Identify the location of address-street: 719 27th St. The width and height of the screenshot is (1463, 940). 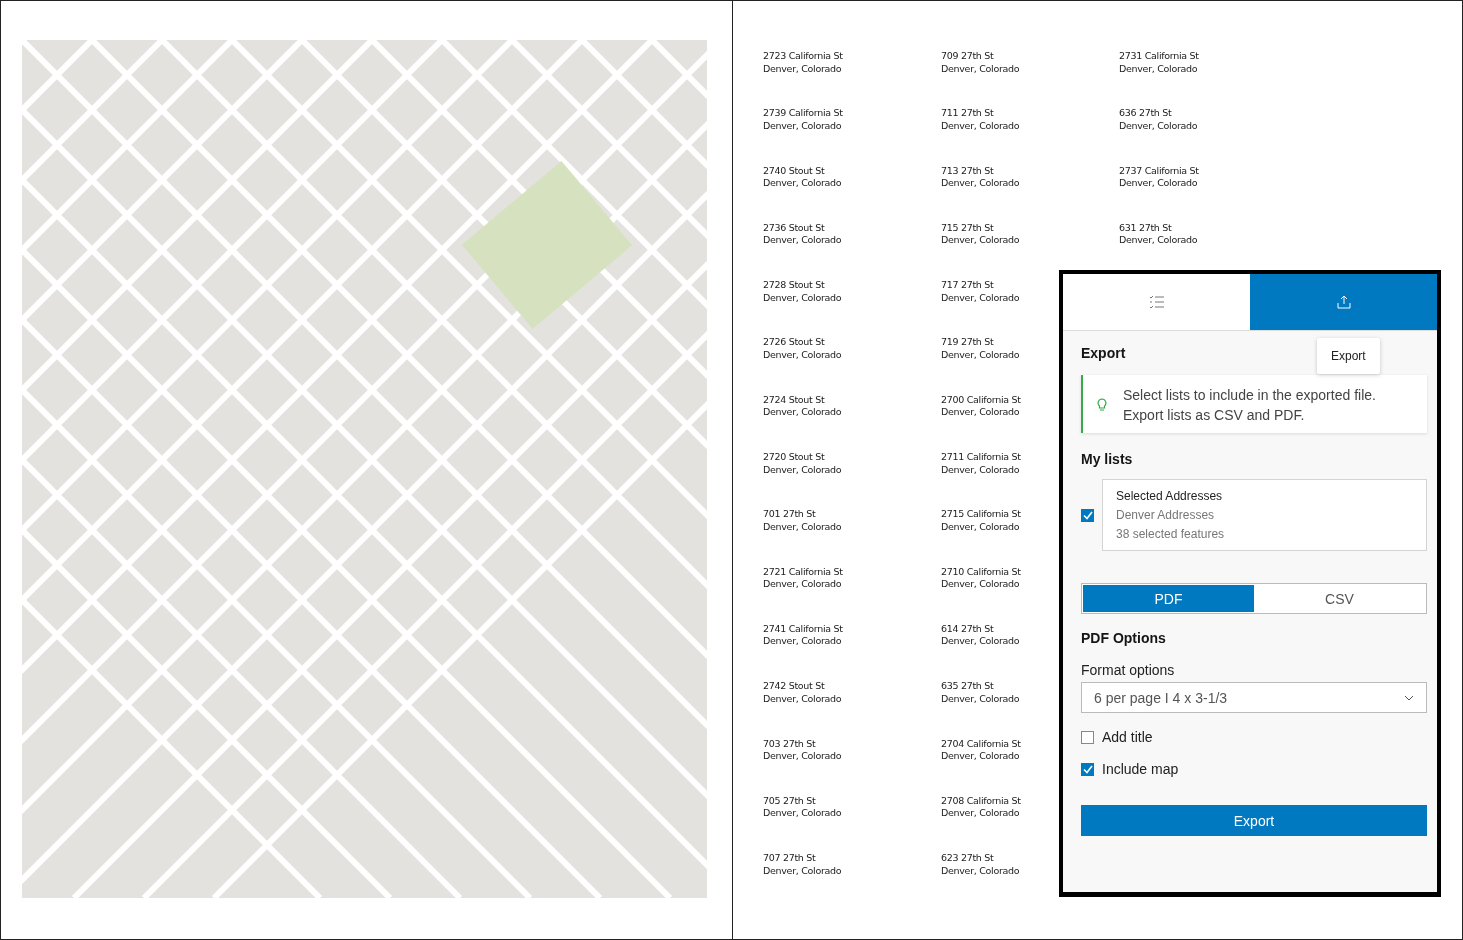
(967, 342).